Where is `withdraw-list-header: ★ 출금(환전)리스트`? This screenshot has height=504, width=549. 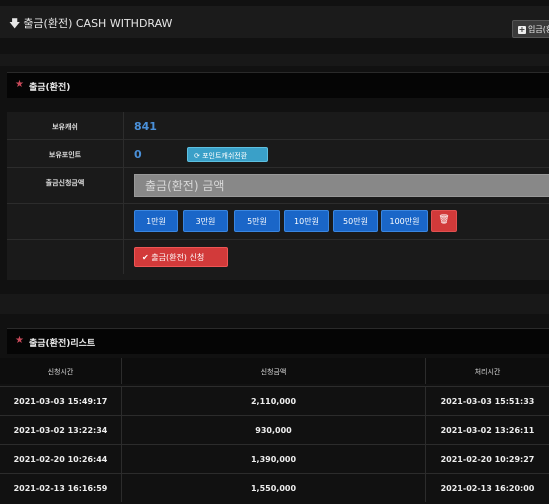
withdraw-list-header: ★ 출금(환전)리스트 is located at coordinates (278, 341).